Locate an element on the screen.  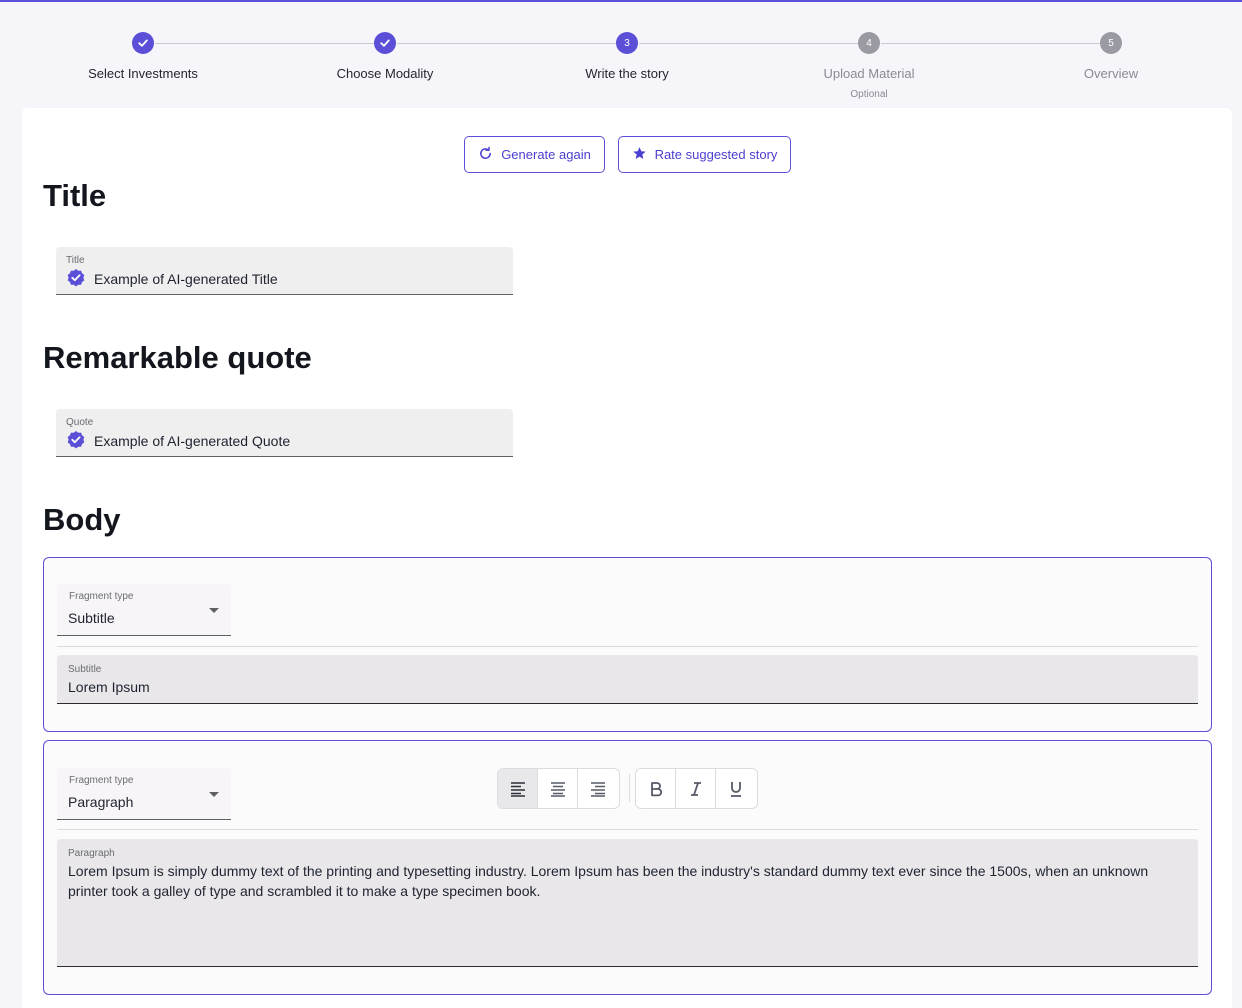
quote-field: Quote Example of AI-generated Quote is located at coordinates (284, 433).